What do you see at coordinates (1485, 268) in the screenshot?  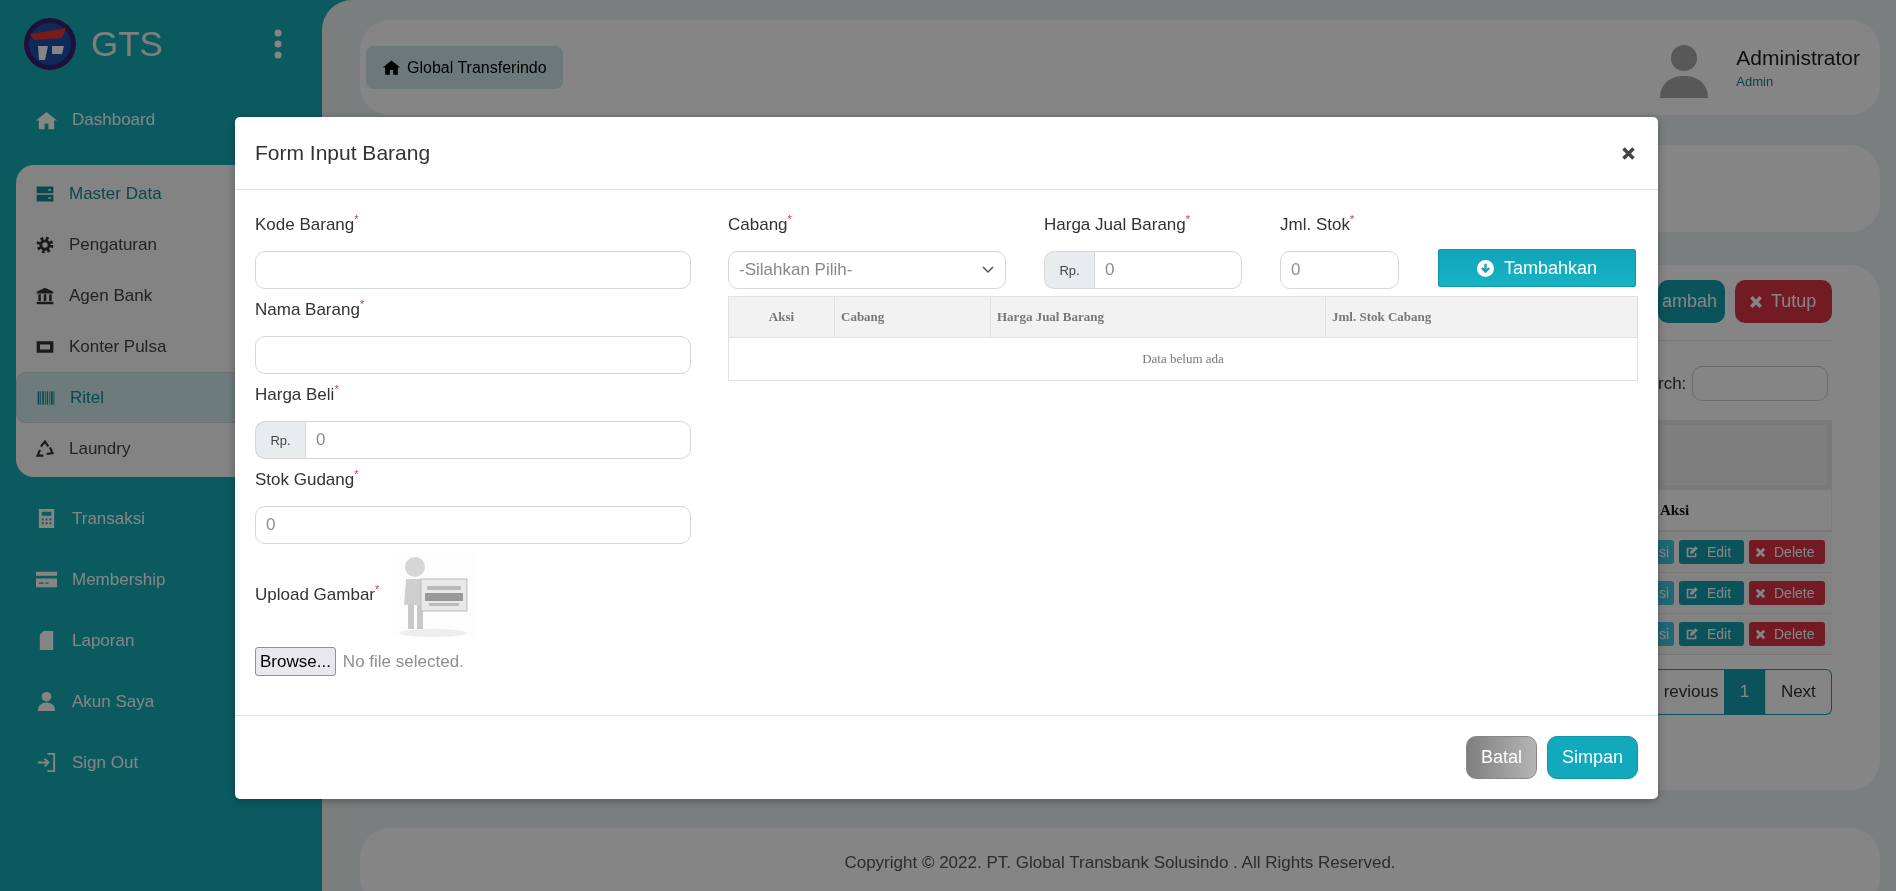 I see `arrow-down-circle-icon` at bounding box center [1485, 268].